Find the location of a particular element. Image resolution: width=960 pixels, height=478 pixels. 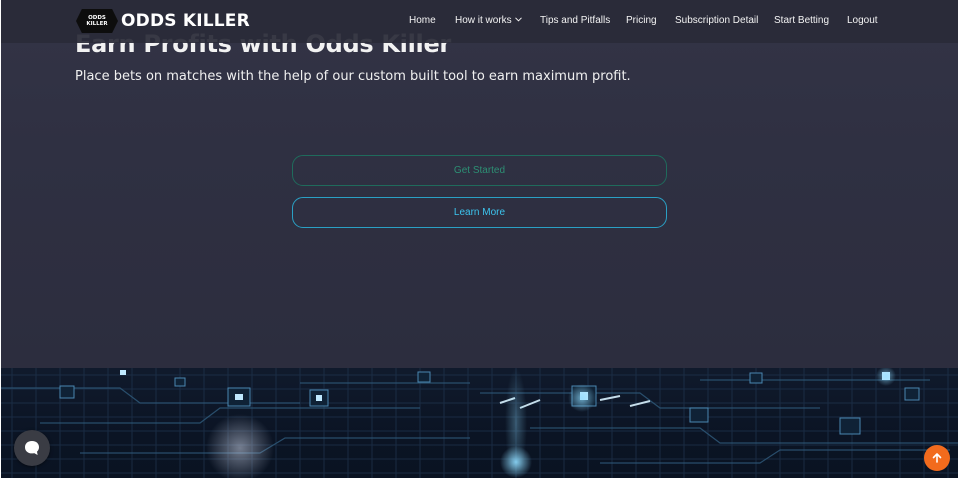

nav-how-it-works: How it works is located at coordinates (488, 20).